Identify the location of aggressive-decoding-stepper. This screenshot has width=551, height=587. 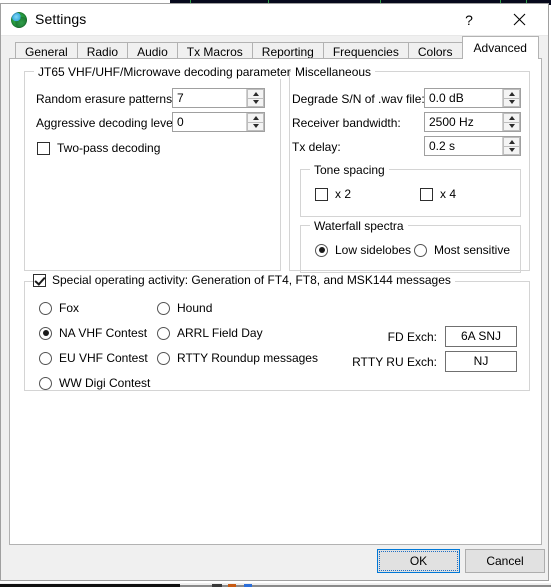
(255, 122).